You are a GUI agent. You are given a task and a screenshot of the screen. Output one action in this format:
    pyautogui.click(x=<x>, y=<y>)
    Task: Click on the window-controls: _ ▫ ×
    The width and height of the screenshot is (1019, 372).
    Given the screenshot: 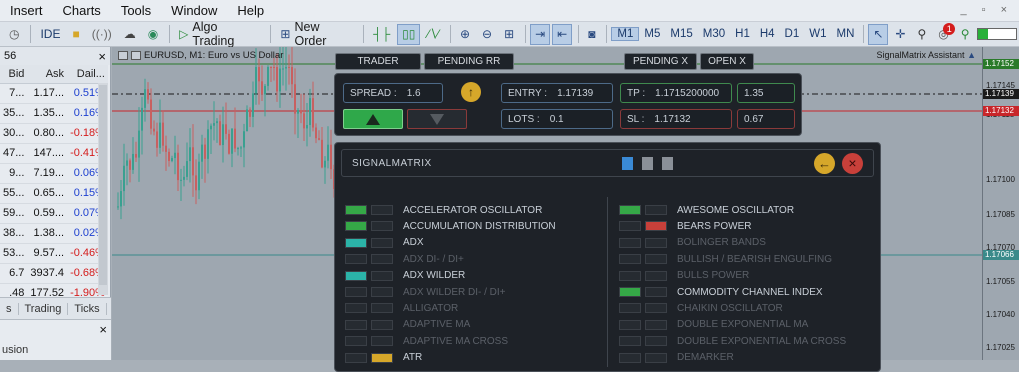 What is the action you would take?
    pyautogui.click(x=986, y=10)
    